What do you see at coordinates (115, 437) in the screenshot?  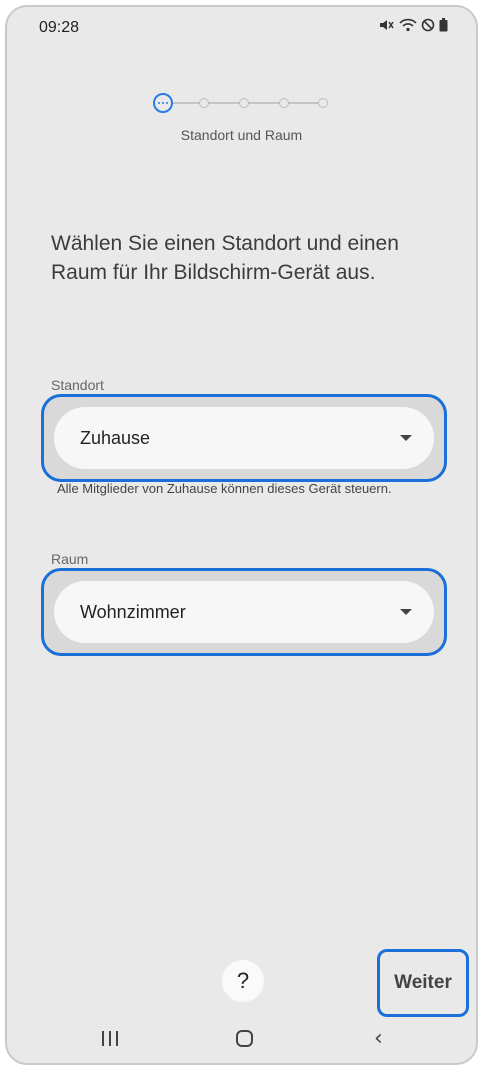 I see `location-value: Zuhause` at bounding box center [115, 437].